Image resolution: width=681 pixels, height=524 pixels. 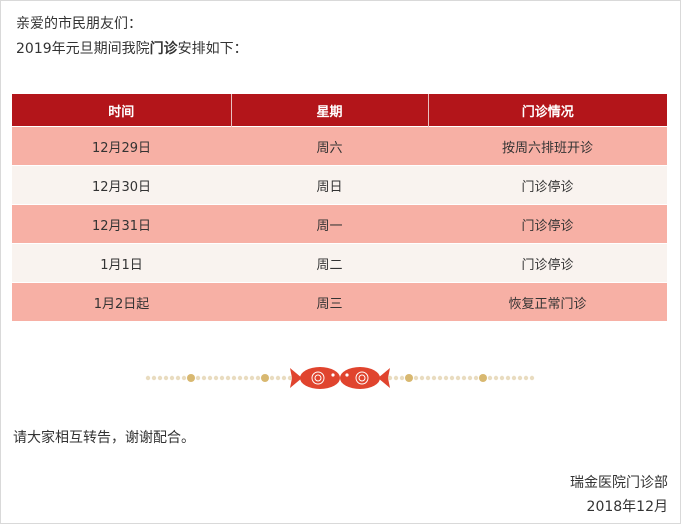 I want to click on cell-weekday: 周六, so click(x=329, y=146).